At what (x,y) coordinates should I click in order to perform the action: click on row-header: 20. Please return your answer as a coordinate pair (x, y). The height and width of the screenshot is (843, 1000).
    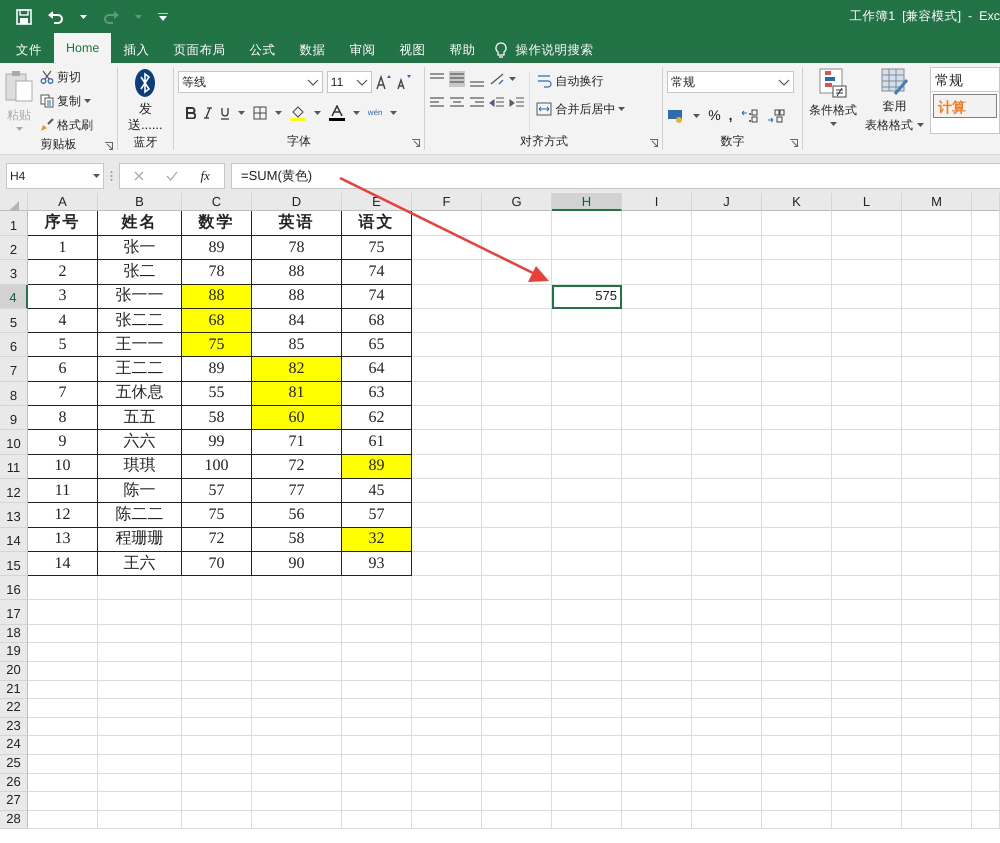
    Looking at the image, I should click on (14, 671).